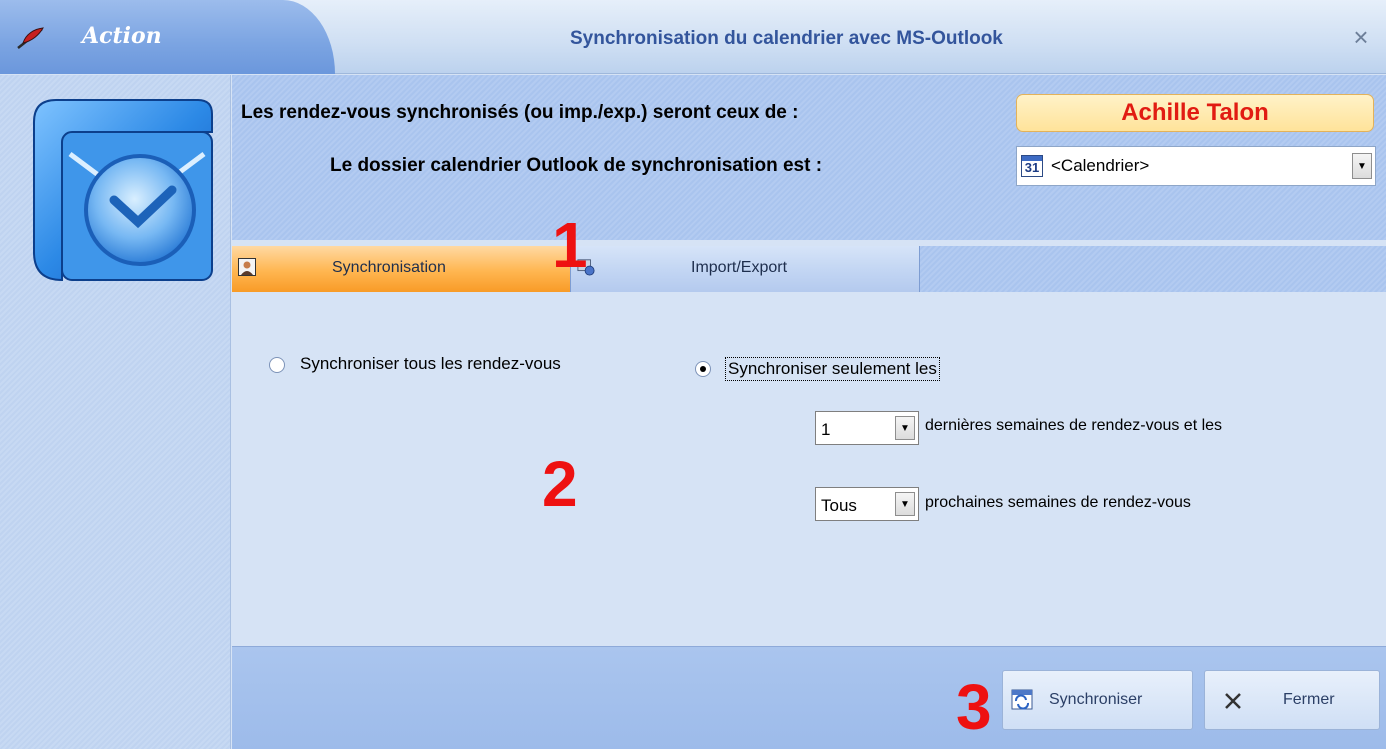 Image resolution: width=1386 pixels, height=749 pixels. I want to click on tab-import-export: Import/Export, so click(745, 269).